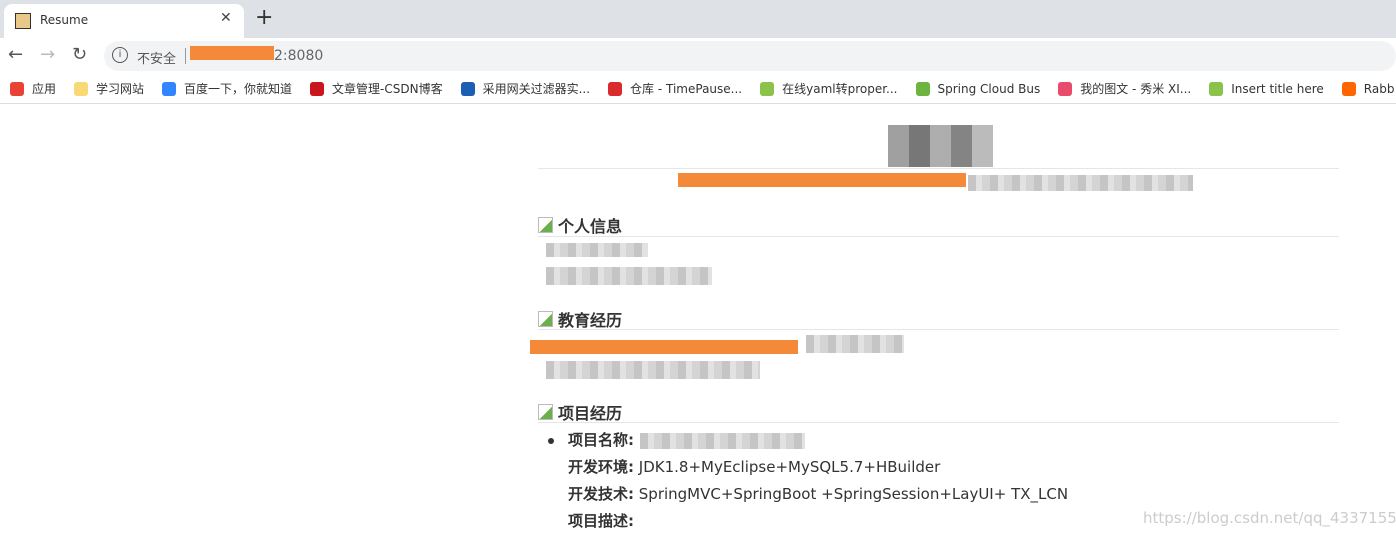 This screenshot has width=1396, height=536. What do you see at coordinates (989, 88) in the screenshot?
I see `bookmark-label: Spring Cloud Bus` at bounding box center [989, 88].